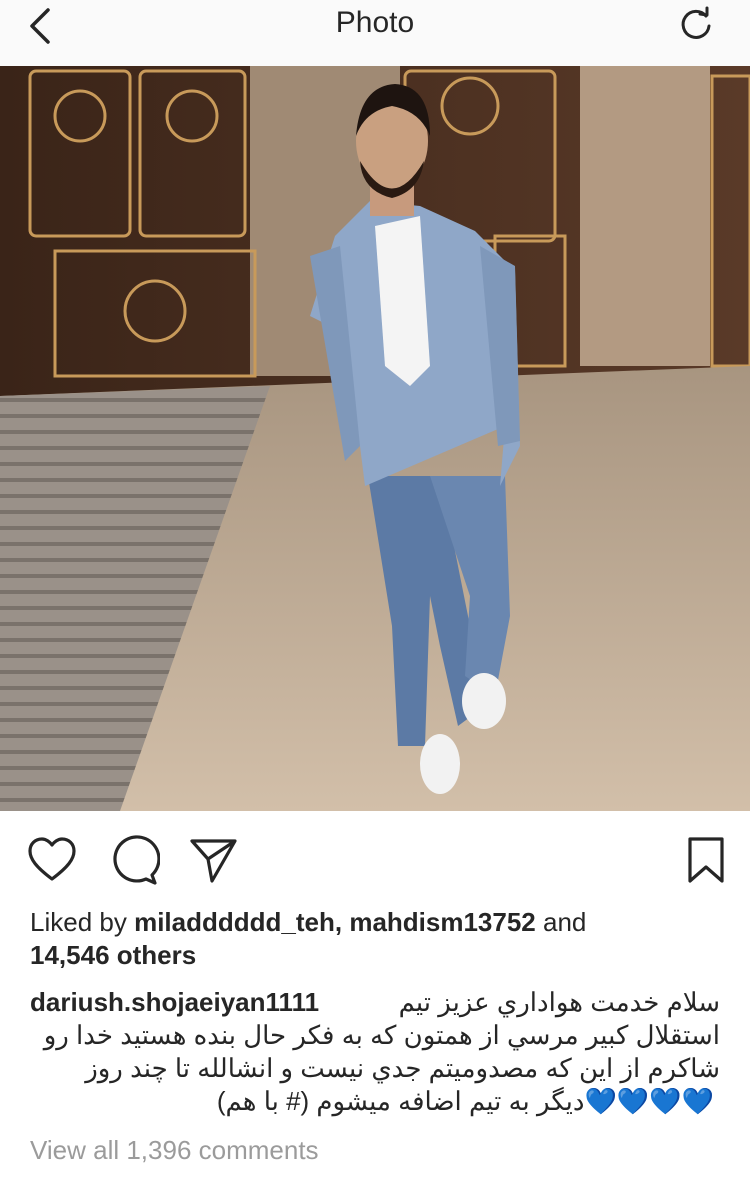 The height and width of the screenshot is (1190, 750). What do you see at coordinates (214, 861) in the screenshot?
I see `send-icon` at bounding box center [214, 861].